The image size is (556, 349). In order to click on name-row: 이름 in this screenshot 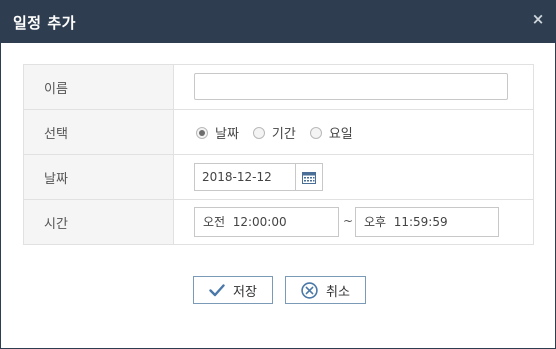, I will do `click(278, 87)`.